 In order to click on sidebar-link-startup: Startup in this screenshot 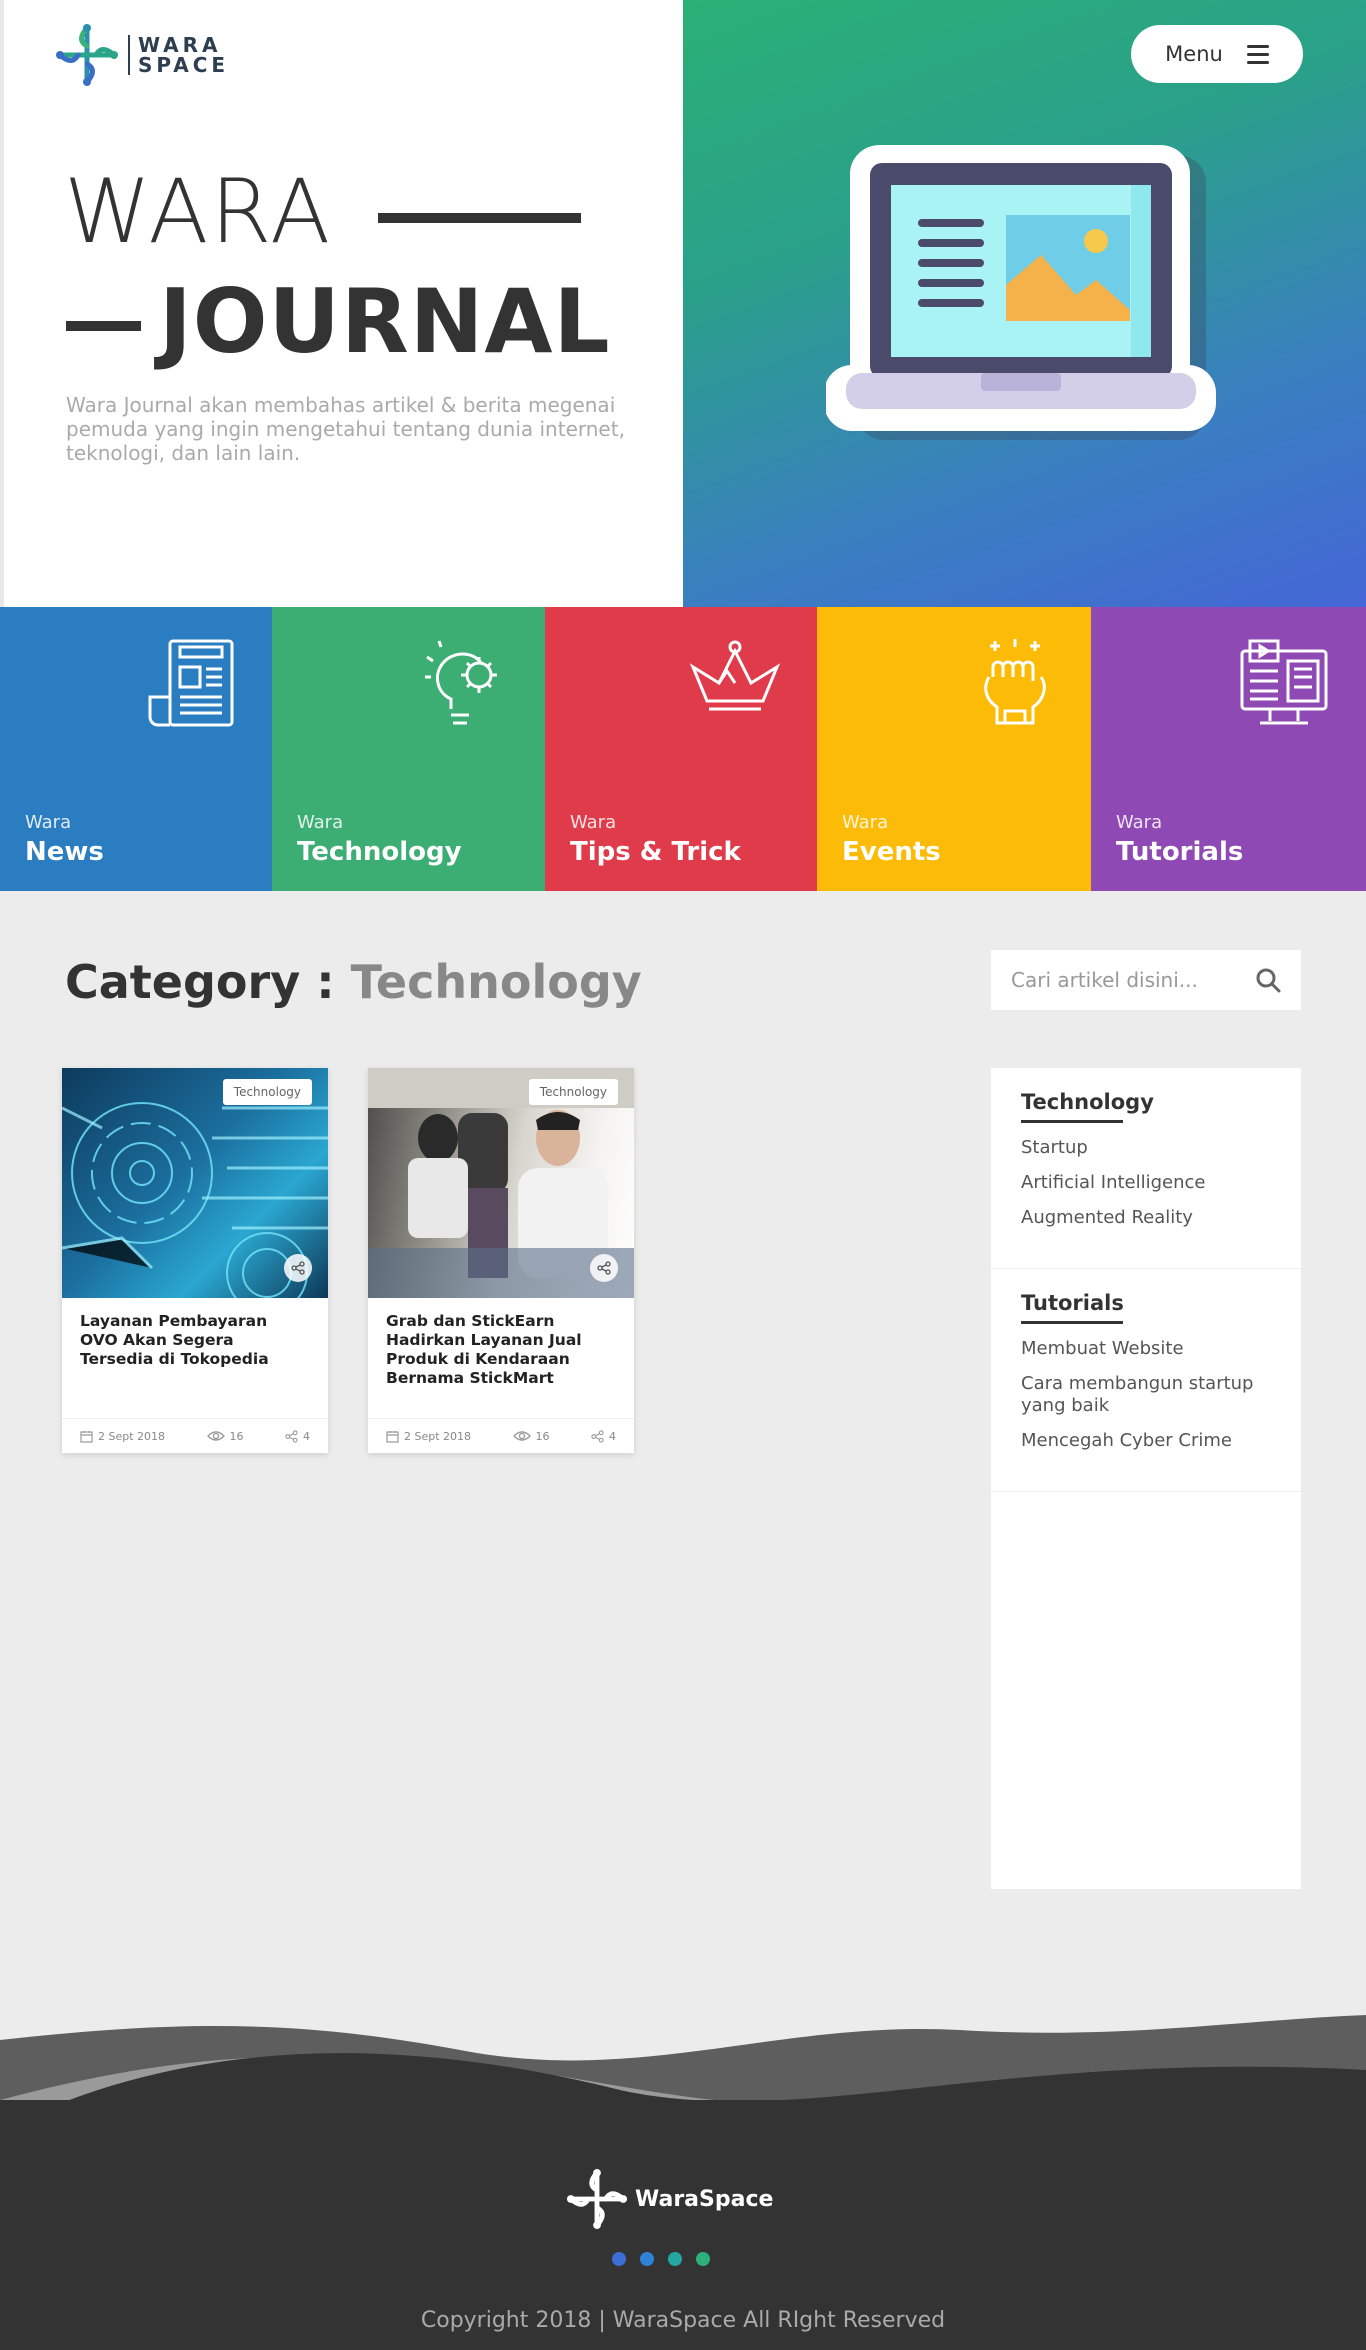, I will do `click(1146, 1148)`.